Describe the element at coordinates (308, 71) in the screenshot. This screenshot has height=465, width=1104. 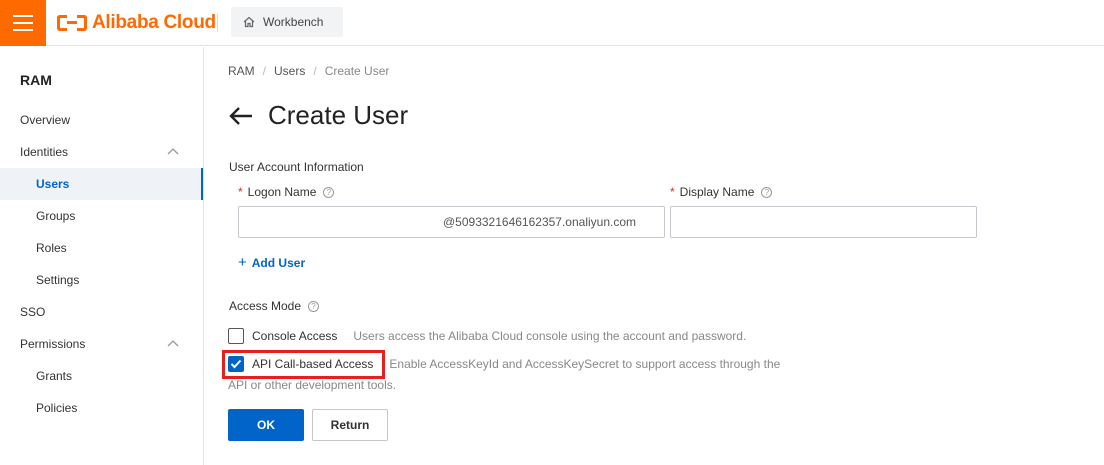
I see `breadcrumb: RAM / Users / Create User` at that location.